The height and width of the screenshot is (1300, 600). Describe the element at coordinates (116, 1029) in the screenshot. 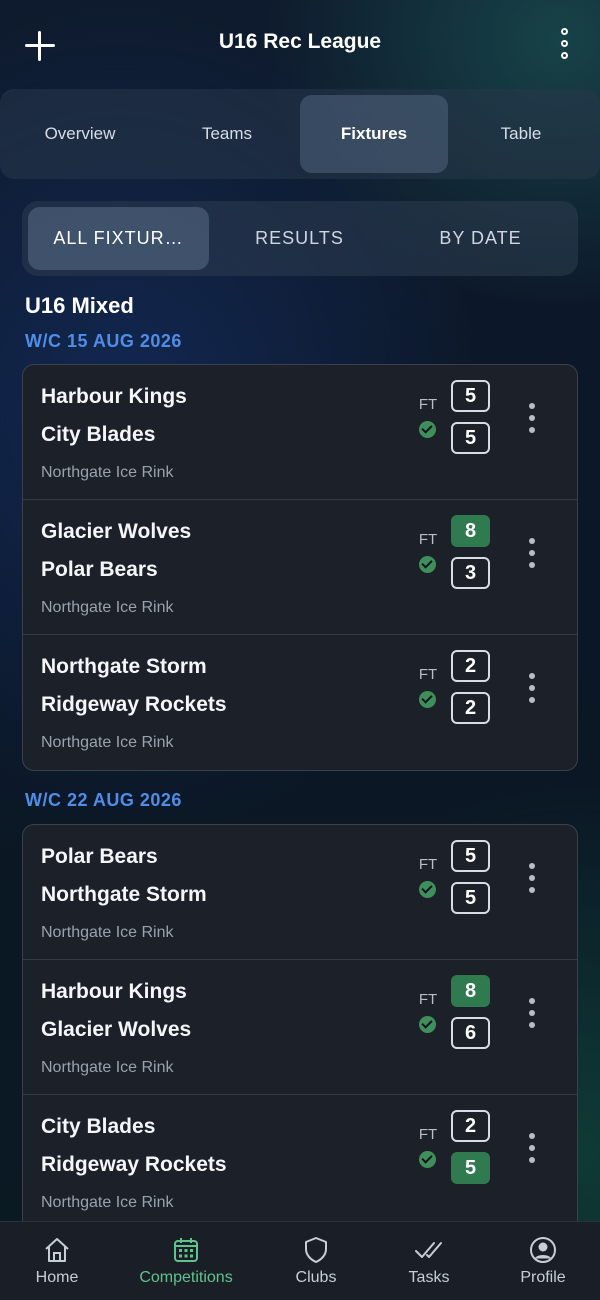

I see `away-team: Glacier Wolves` at that location.